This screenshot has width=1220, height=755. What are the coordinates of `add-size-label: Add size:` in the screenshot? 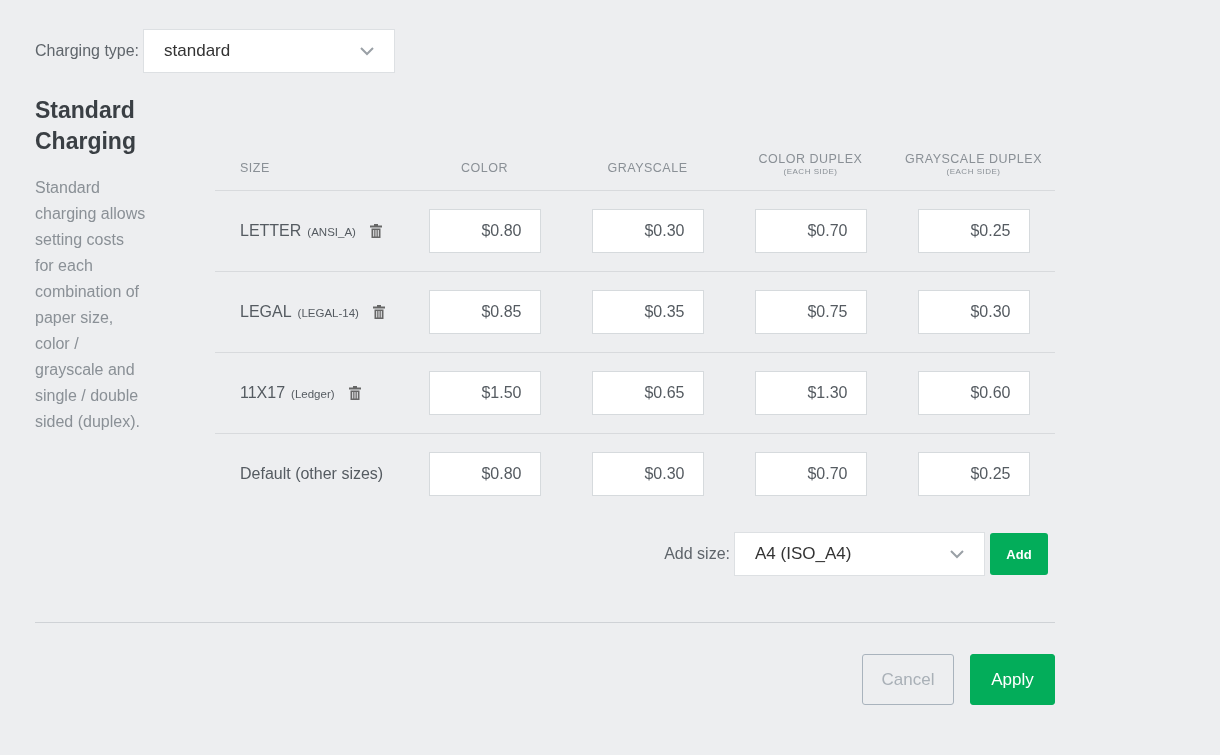 It's located at (697, 554).